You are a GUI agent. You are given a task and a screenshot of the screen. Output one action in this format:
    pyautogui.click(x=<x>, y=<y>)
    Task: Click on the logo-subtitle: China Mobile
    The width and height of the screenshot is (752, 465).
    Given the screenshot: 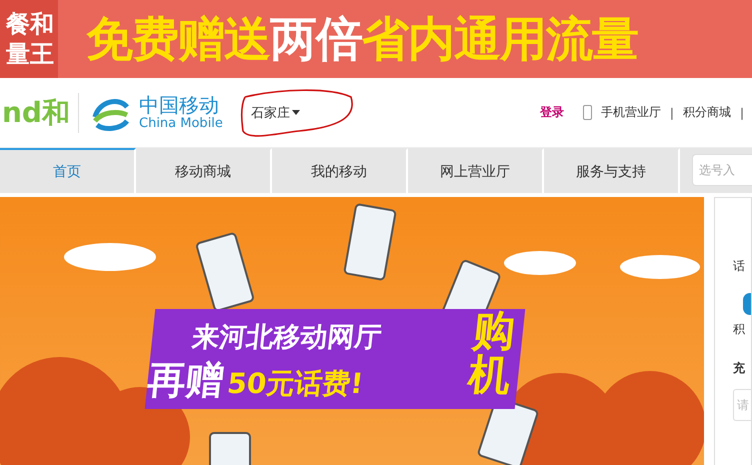 What is the action you would take?
    pyautogui.click(x=181, y=123)
    